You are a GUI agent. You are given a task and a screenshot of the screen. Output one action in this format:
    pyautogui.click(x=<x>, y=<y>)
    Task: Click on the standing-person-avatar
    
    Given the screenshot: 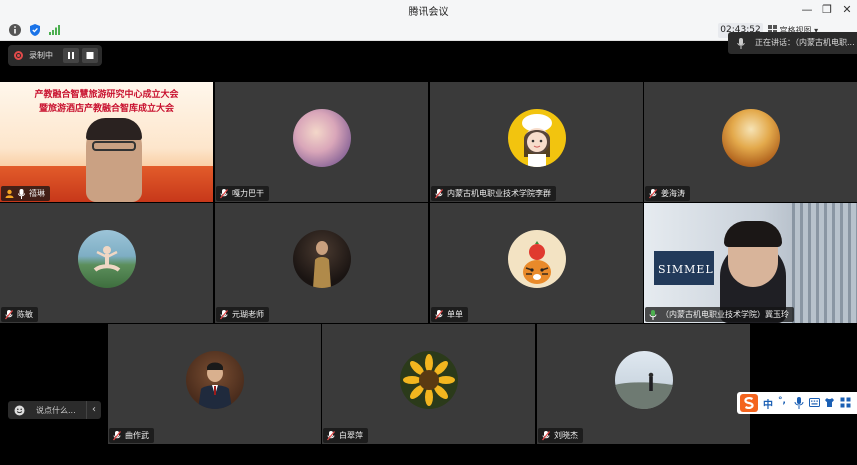 What is the action you would take?
    pyautogui.click(x=643, y=390)
    